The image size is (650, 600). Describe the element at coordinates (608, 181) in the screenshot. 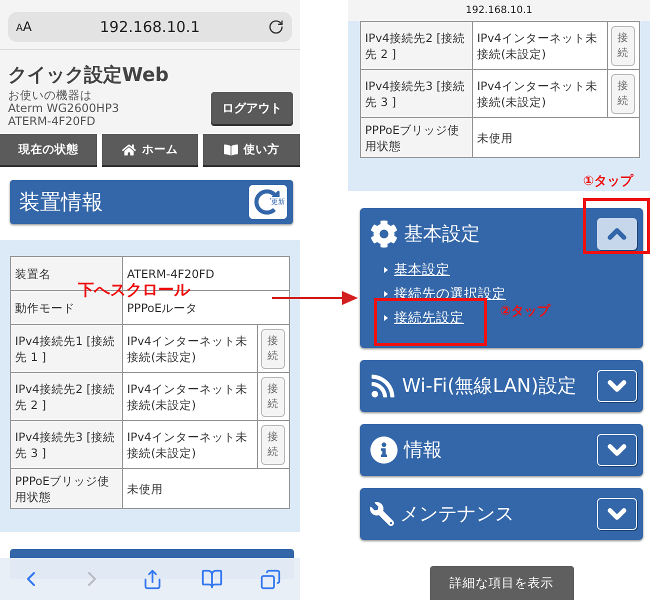

I see `tap-hint-text: ①タップ` at that location.